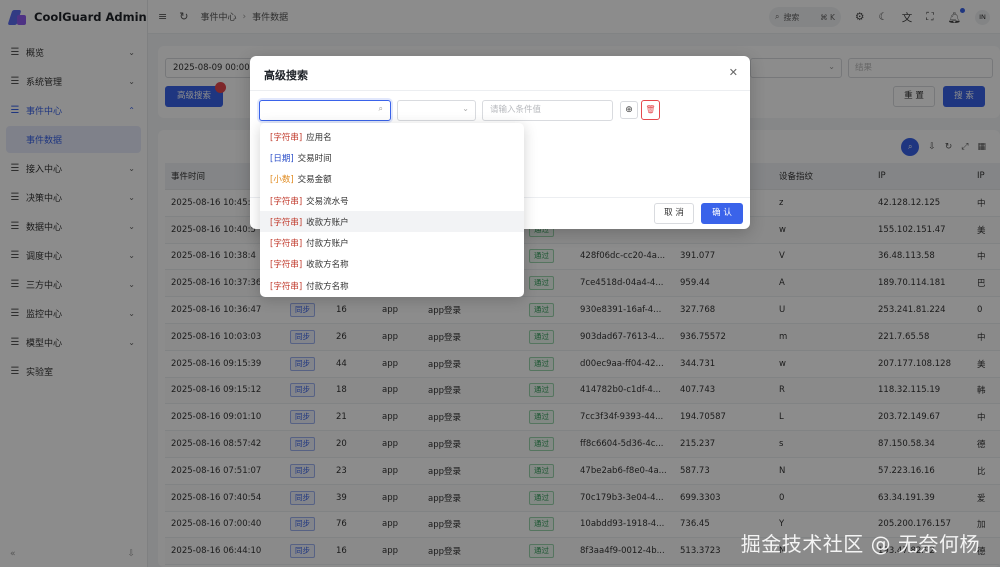 This screenshot has height=567, width=1000. What do you see at coordinates (380, 108) in the screenshot?
I see `search-icon: ⌕` at bounding box center [380, 108].